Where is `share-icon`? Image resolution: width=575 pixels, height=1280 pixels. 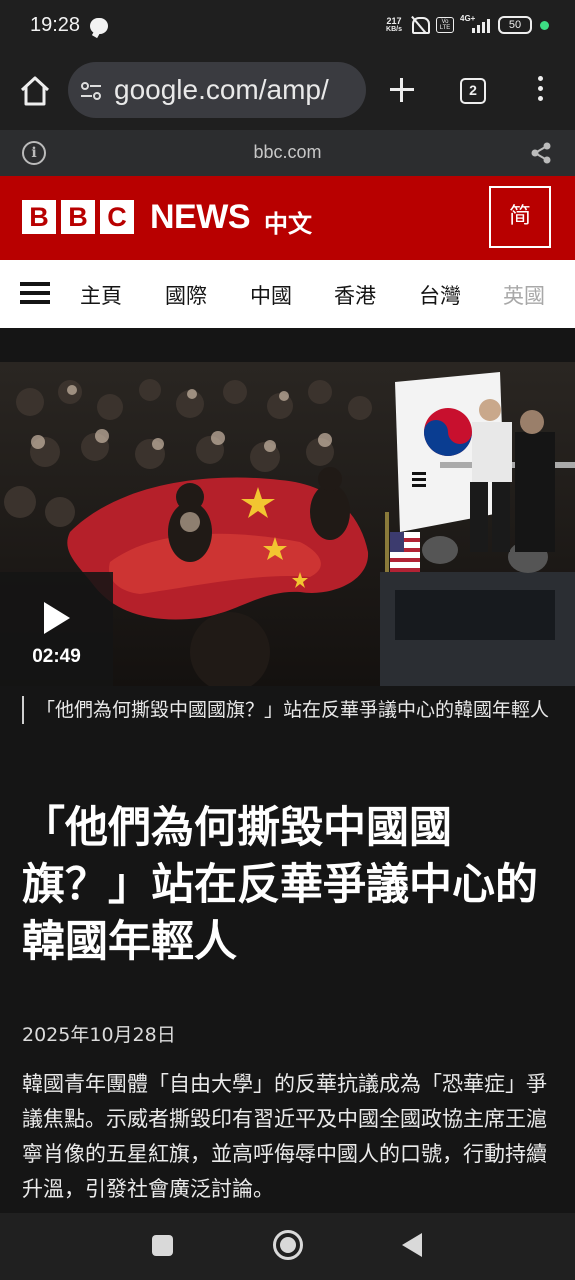 share-icon is located at coordinates (541, 153).